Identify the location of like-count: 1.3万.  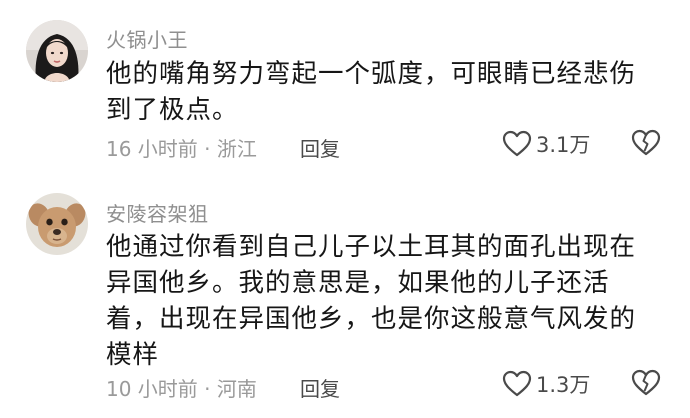
(563, 385).